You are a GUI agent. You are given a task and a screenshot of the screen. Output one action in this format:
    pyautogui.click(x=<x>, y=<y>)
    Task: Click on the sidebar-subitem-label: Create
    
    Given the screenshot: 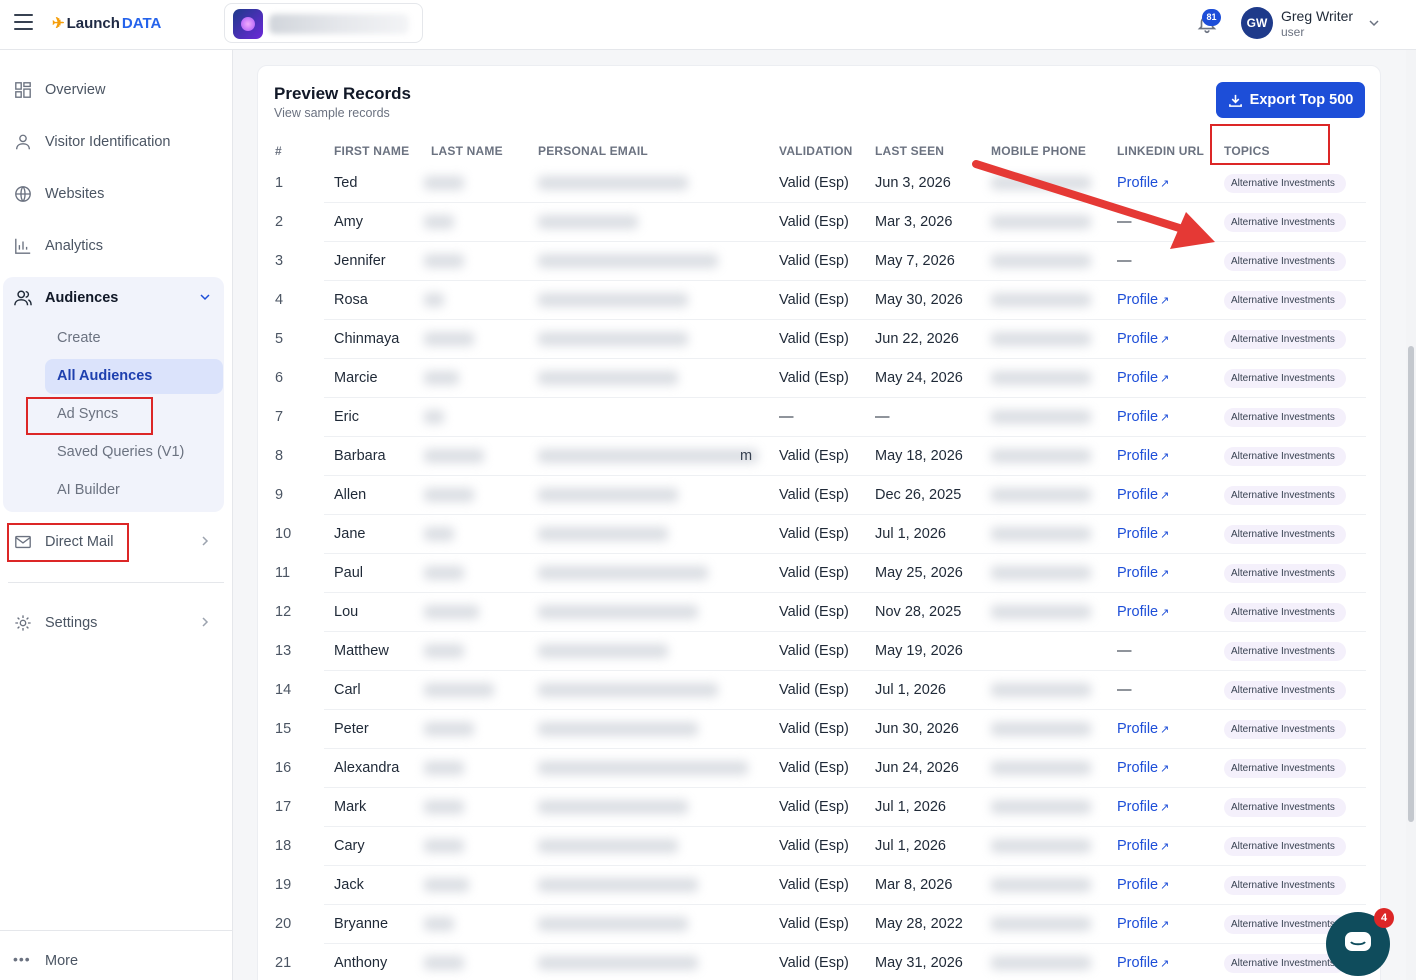 What is the action you would take?
    pyautogui.click(x=79, y=338)
    